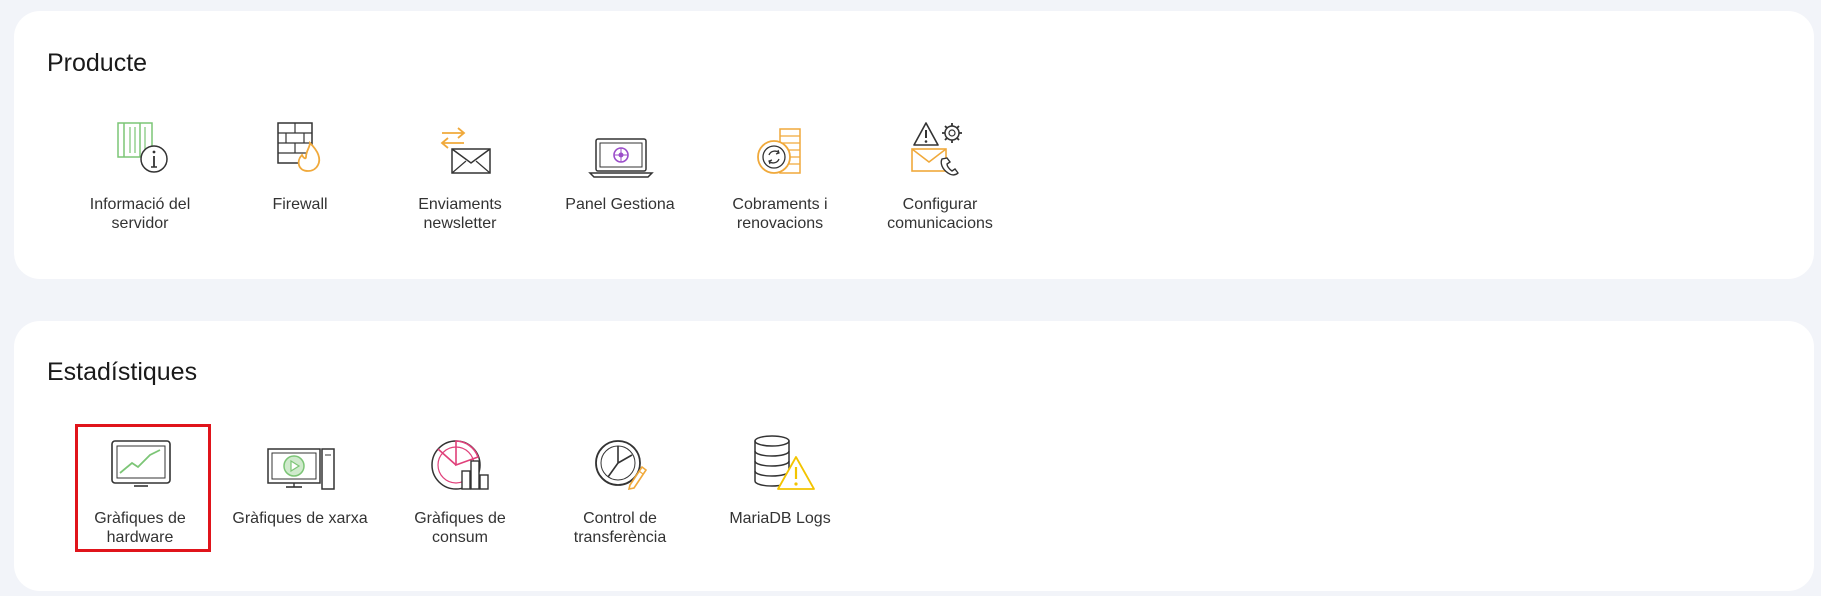 The width and height of the screenshot is (1821, 596). I want to click on tile-firewall: Firewall, so click(300, 176).